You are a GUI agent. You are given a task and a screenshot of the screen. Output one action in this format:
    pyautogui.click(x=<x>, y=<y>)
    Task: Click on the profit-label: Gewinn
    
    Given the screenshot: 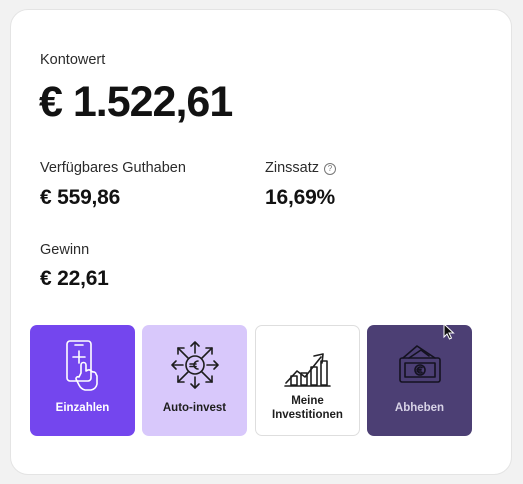 What is the action you would take?
    pyautogui.click(x=65, y=250)
    